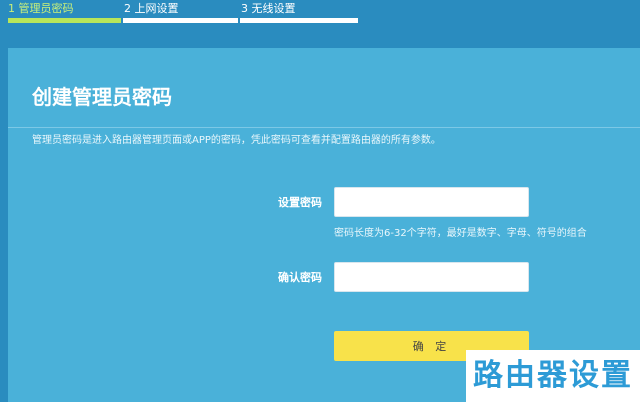  I want to click on step-2-progress, so click(180, 20).